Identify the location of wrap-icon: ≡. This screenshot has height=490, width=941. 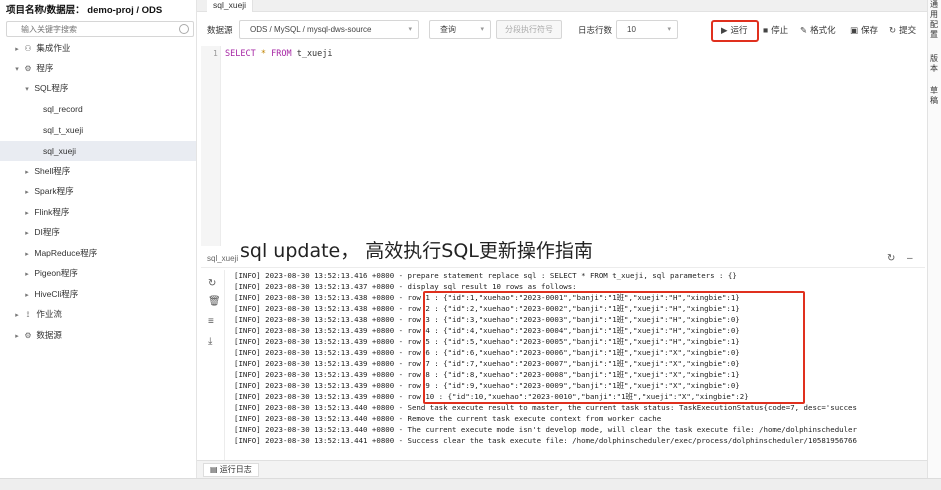
(211, 321).